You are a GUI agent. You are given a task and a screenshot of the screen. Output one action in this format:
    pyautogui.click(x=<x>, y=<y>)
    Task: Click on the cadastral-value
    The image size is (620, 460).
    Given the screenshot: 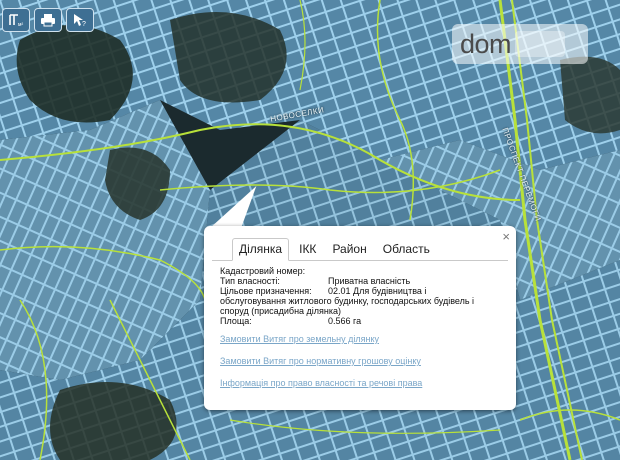 What is the action you would take?
    pyautogui.click(x=414, y=271)
    